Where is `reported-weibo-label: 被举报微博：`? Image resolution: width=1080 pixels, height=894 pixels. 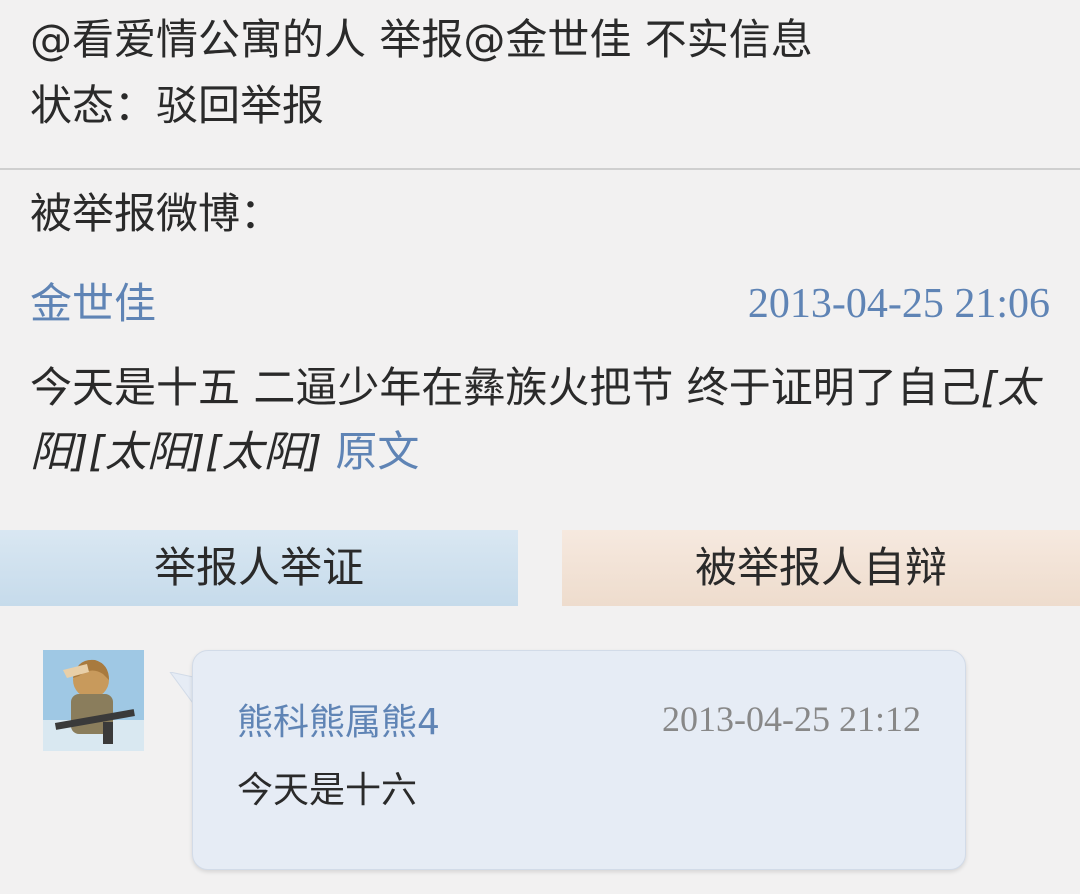
reported-weibo-label: 被举报微博： is located at coordinates (156, 213).